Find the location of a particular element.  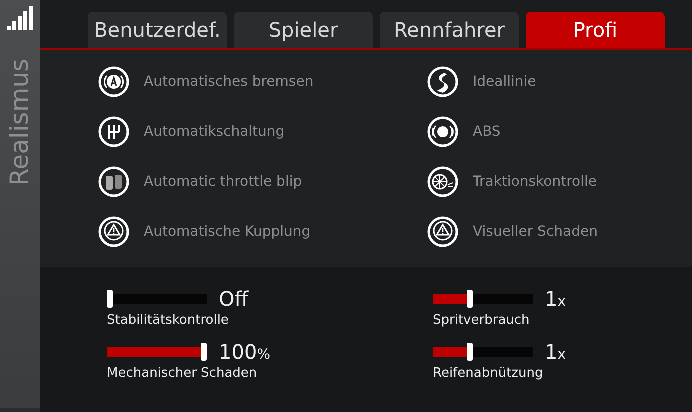

assist-label: Automatikschaltung is located at coordinates (214, 132).